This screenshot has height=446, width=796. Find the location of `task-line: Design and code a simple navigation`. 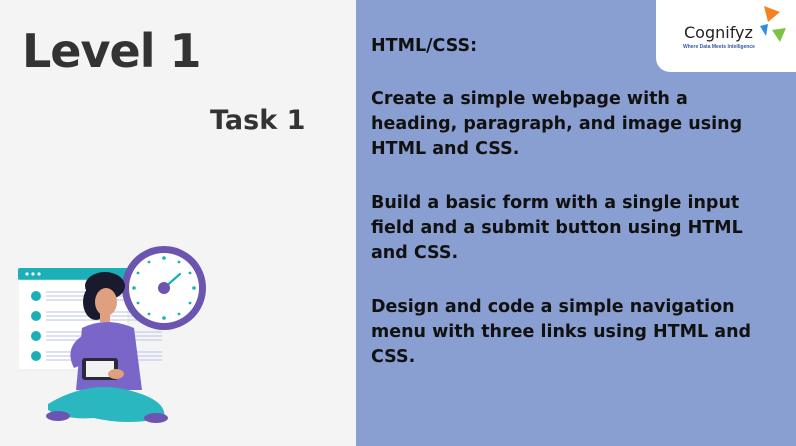

task-line: Design and code a simple navigation is located at coordinates (553, 307).